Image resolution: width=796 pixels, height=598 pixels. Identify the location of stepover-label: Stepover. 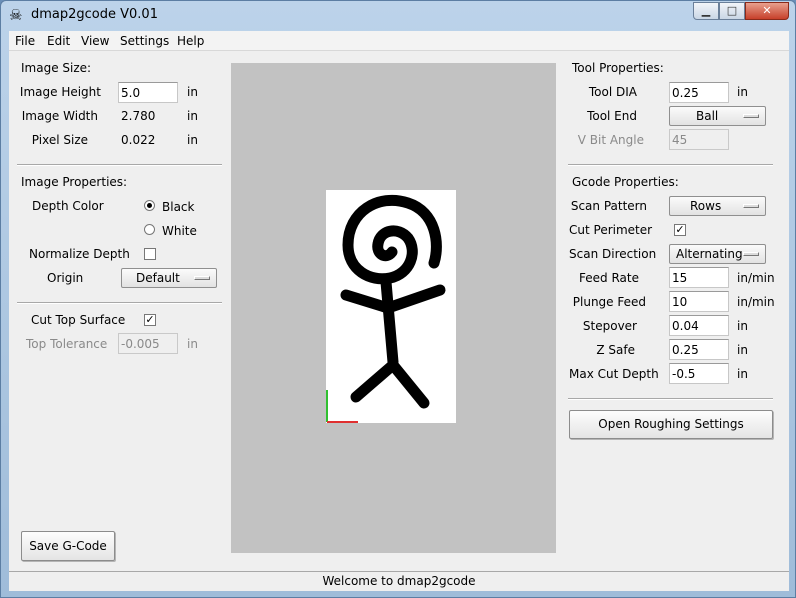
(609, 326).